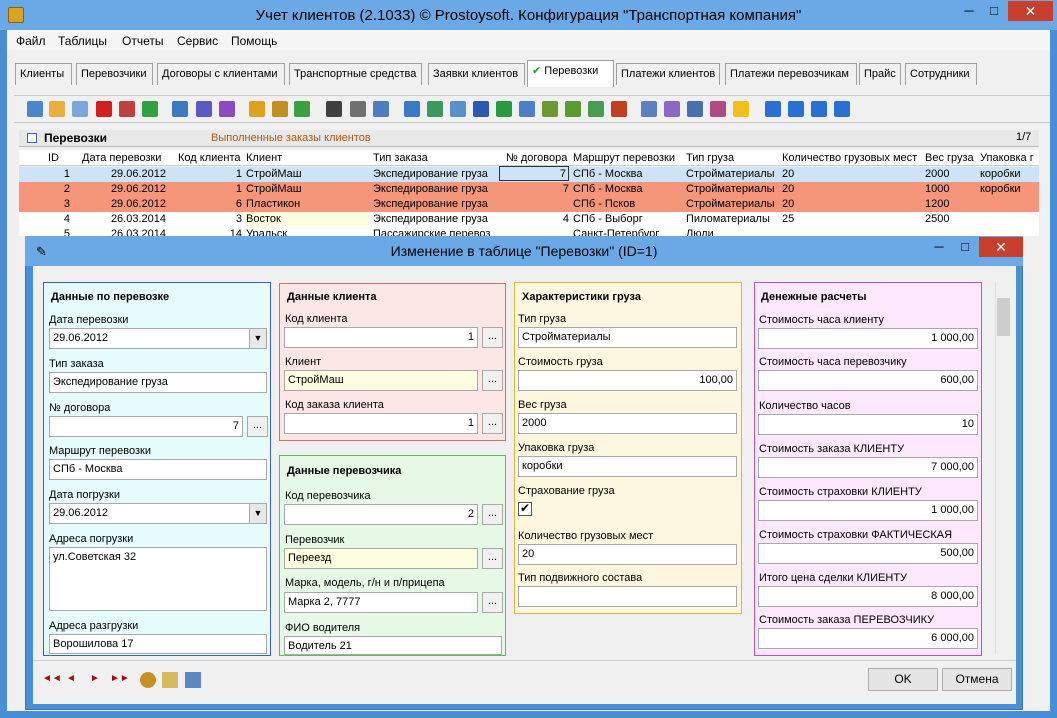  What do you see at coordinates (903, 679) in the screenshot?
I see `ok-button: OK` at bounding box center [903, 679].